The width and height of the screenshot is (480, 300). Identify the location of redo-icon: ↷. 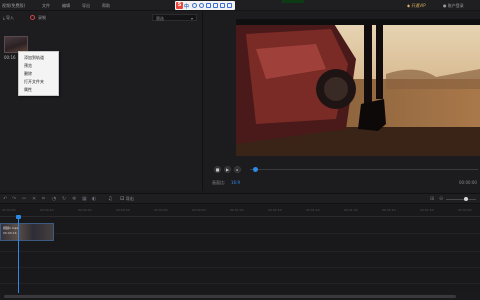
(14, 199).